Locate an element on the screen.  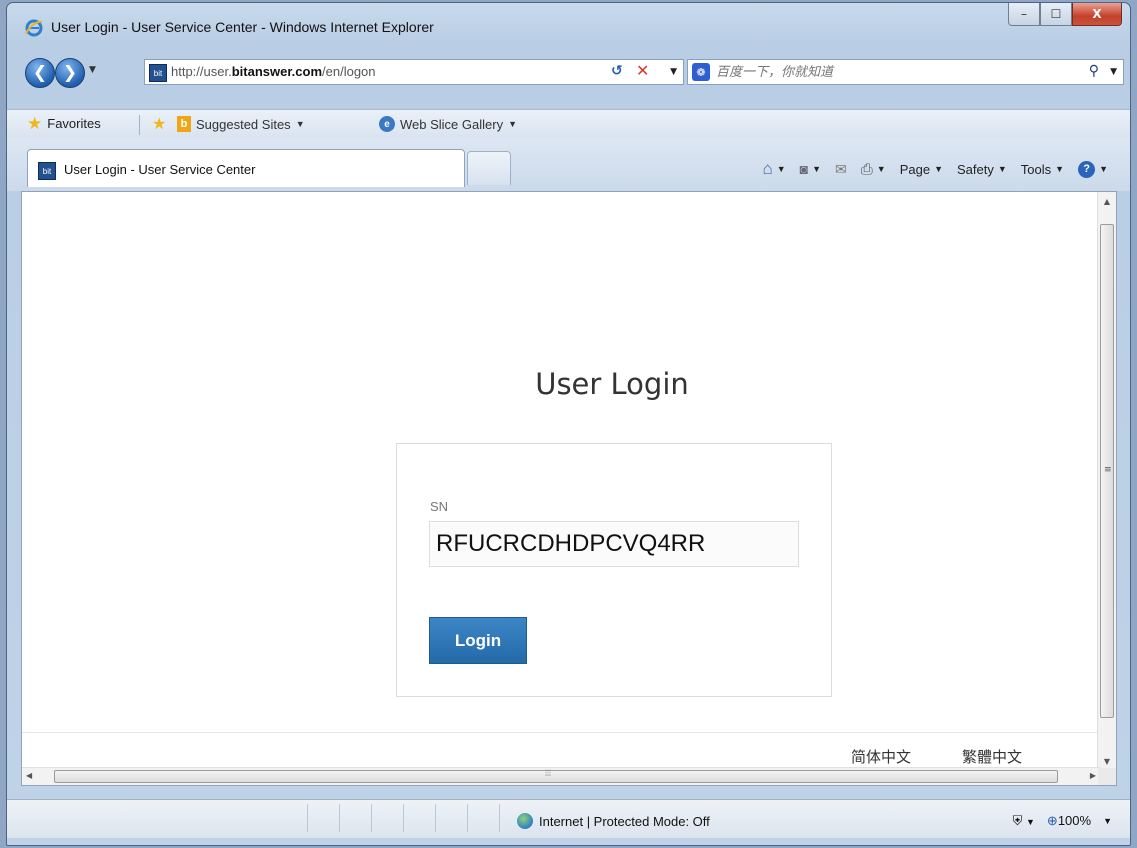
search-icon: ⚲ is located at coordinates (1094, 71).